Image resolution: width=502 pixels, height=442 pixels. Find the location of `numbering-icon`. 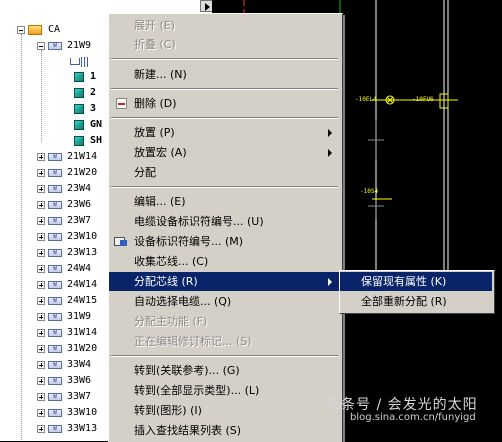

numbering-icon is located at coordinates (121, 241).